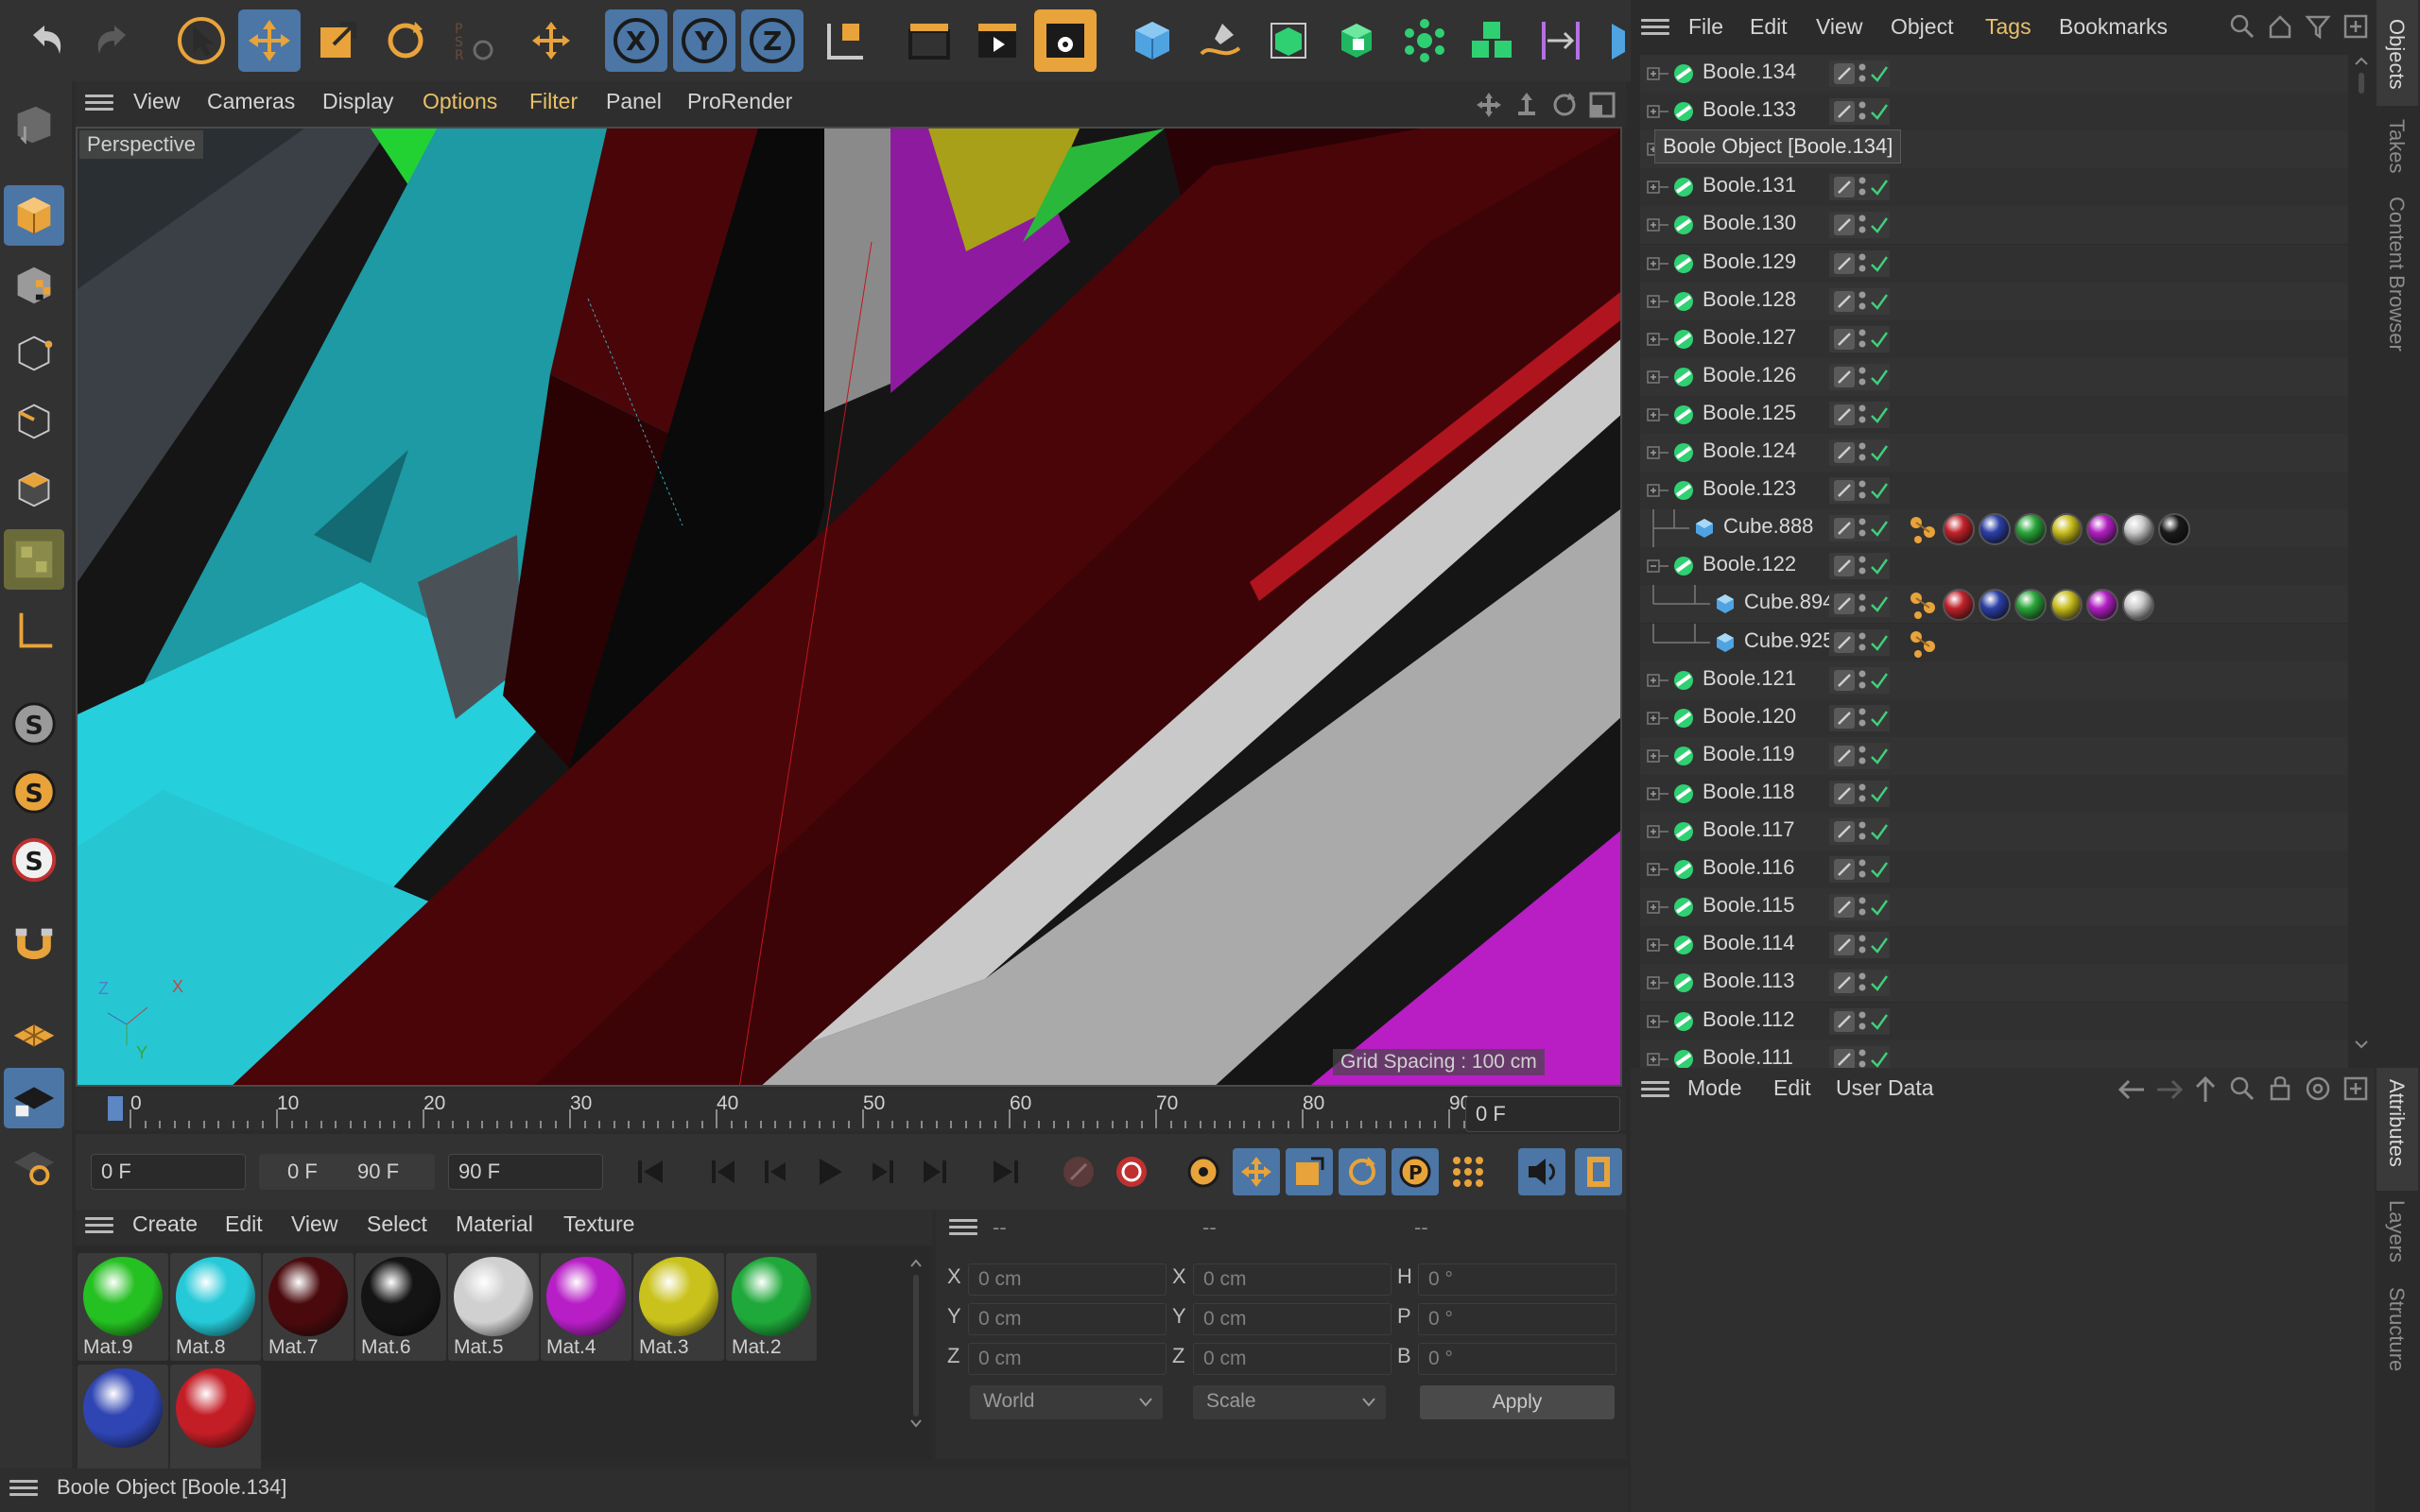  What do you see at coordinates (1131, 1171) in the screenshot?
I see `autokey-button` at bounding box center [1131, 1171].